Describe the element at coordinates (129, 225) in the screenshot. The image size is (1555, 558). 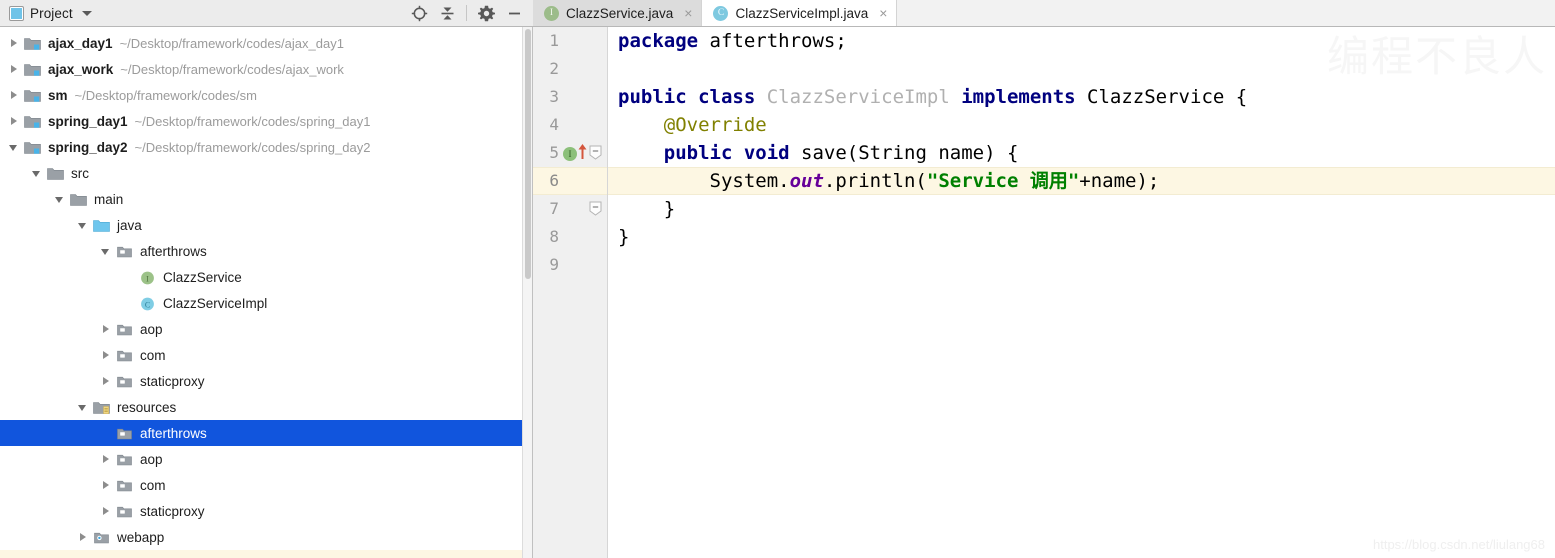
I see `tree-item-label: java` at that location.